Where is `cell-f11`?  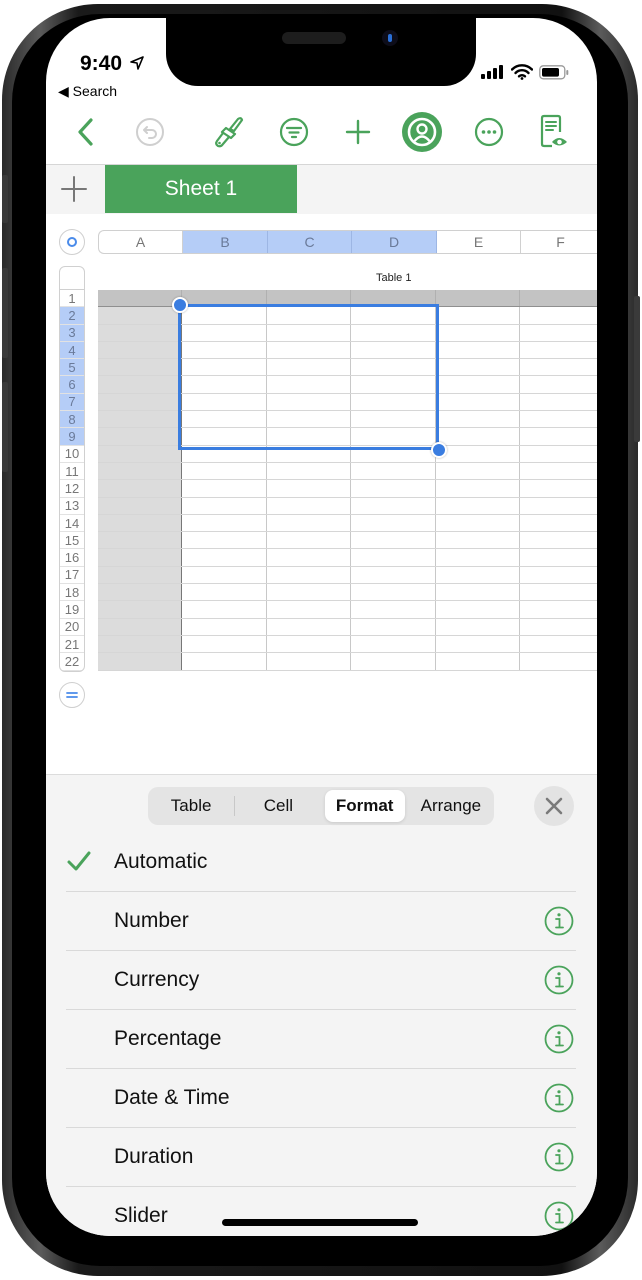
cell-f11 is located at coordinates (558, 471).